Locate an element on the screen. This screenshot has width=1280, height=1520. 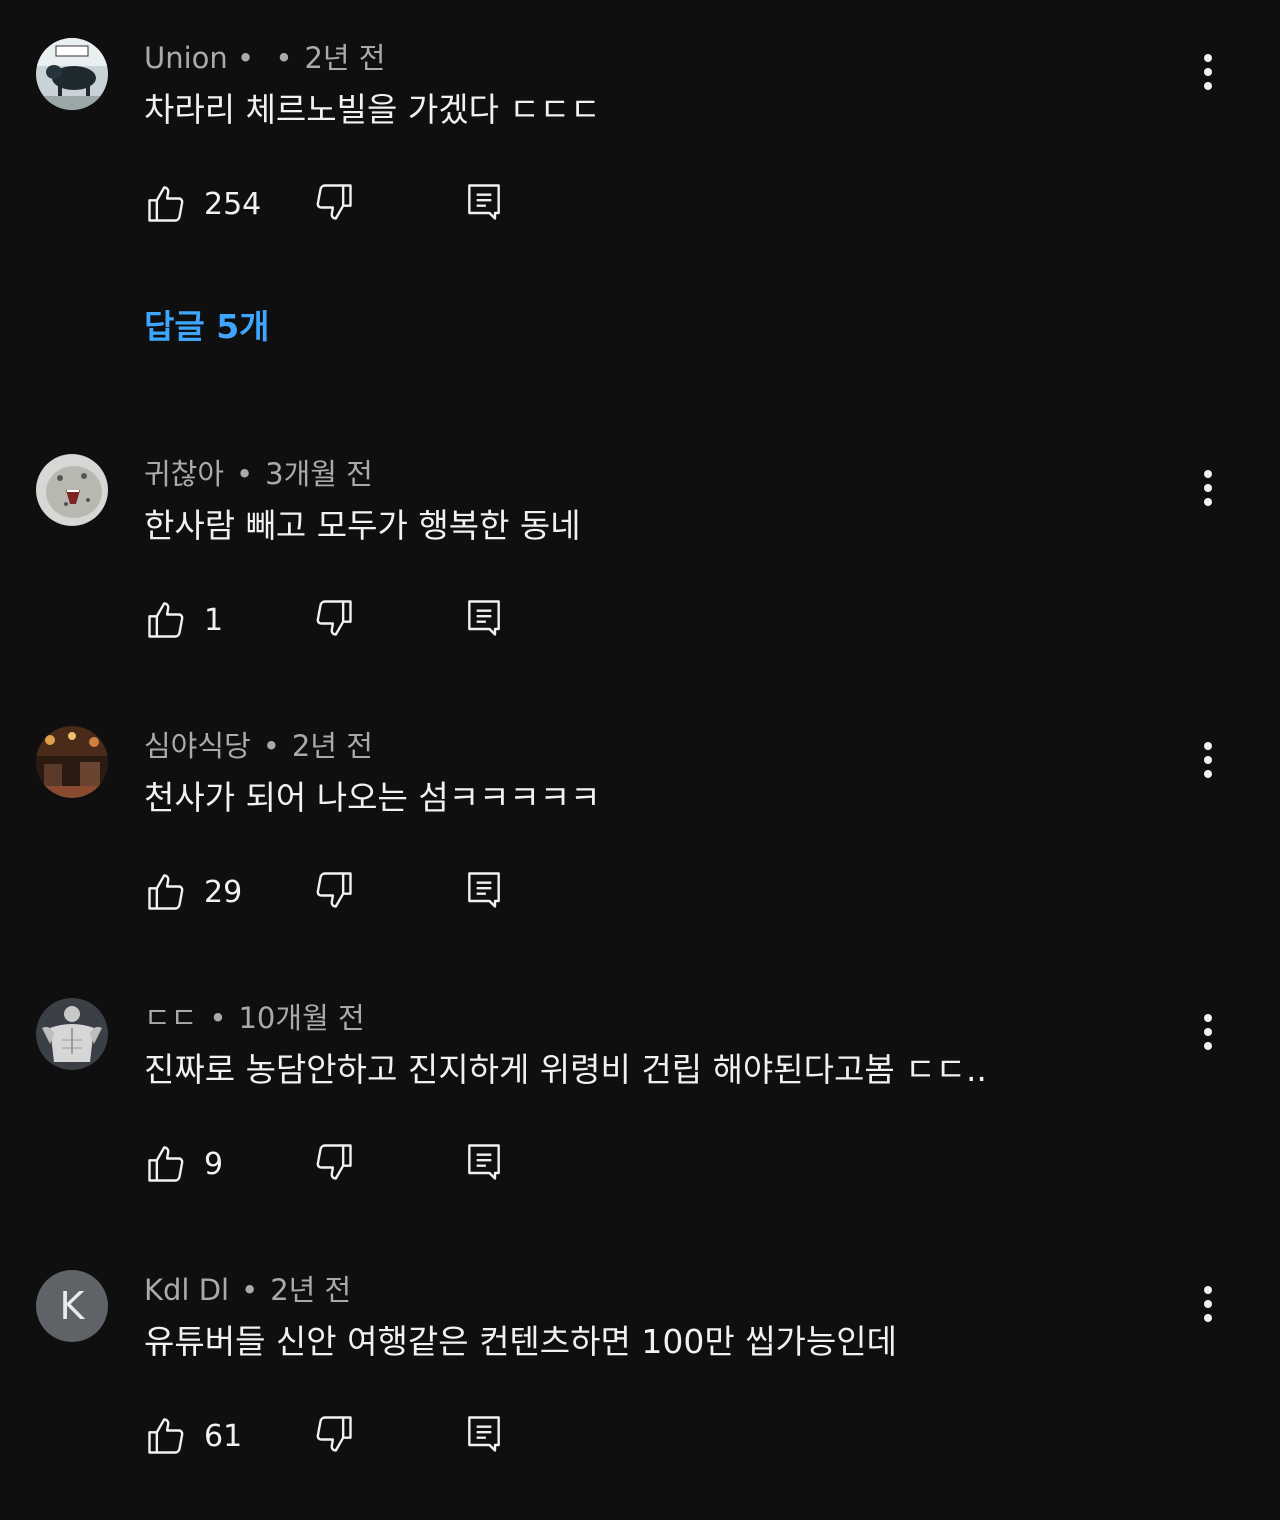
comment-meta: 귀찮아 • 3개월 전 is located at coordinates (258, 474).